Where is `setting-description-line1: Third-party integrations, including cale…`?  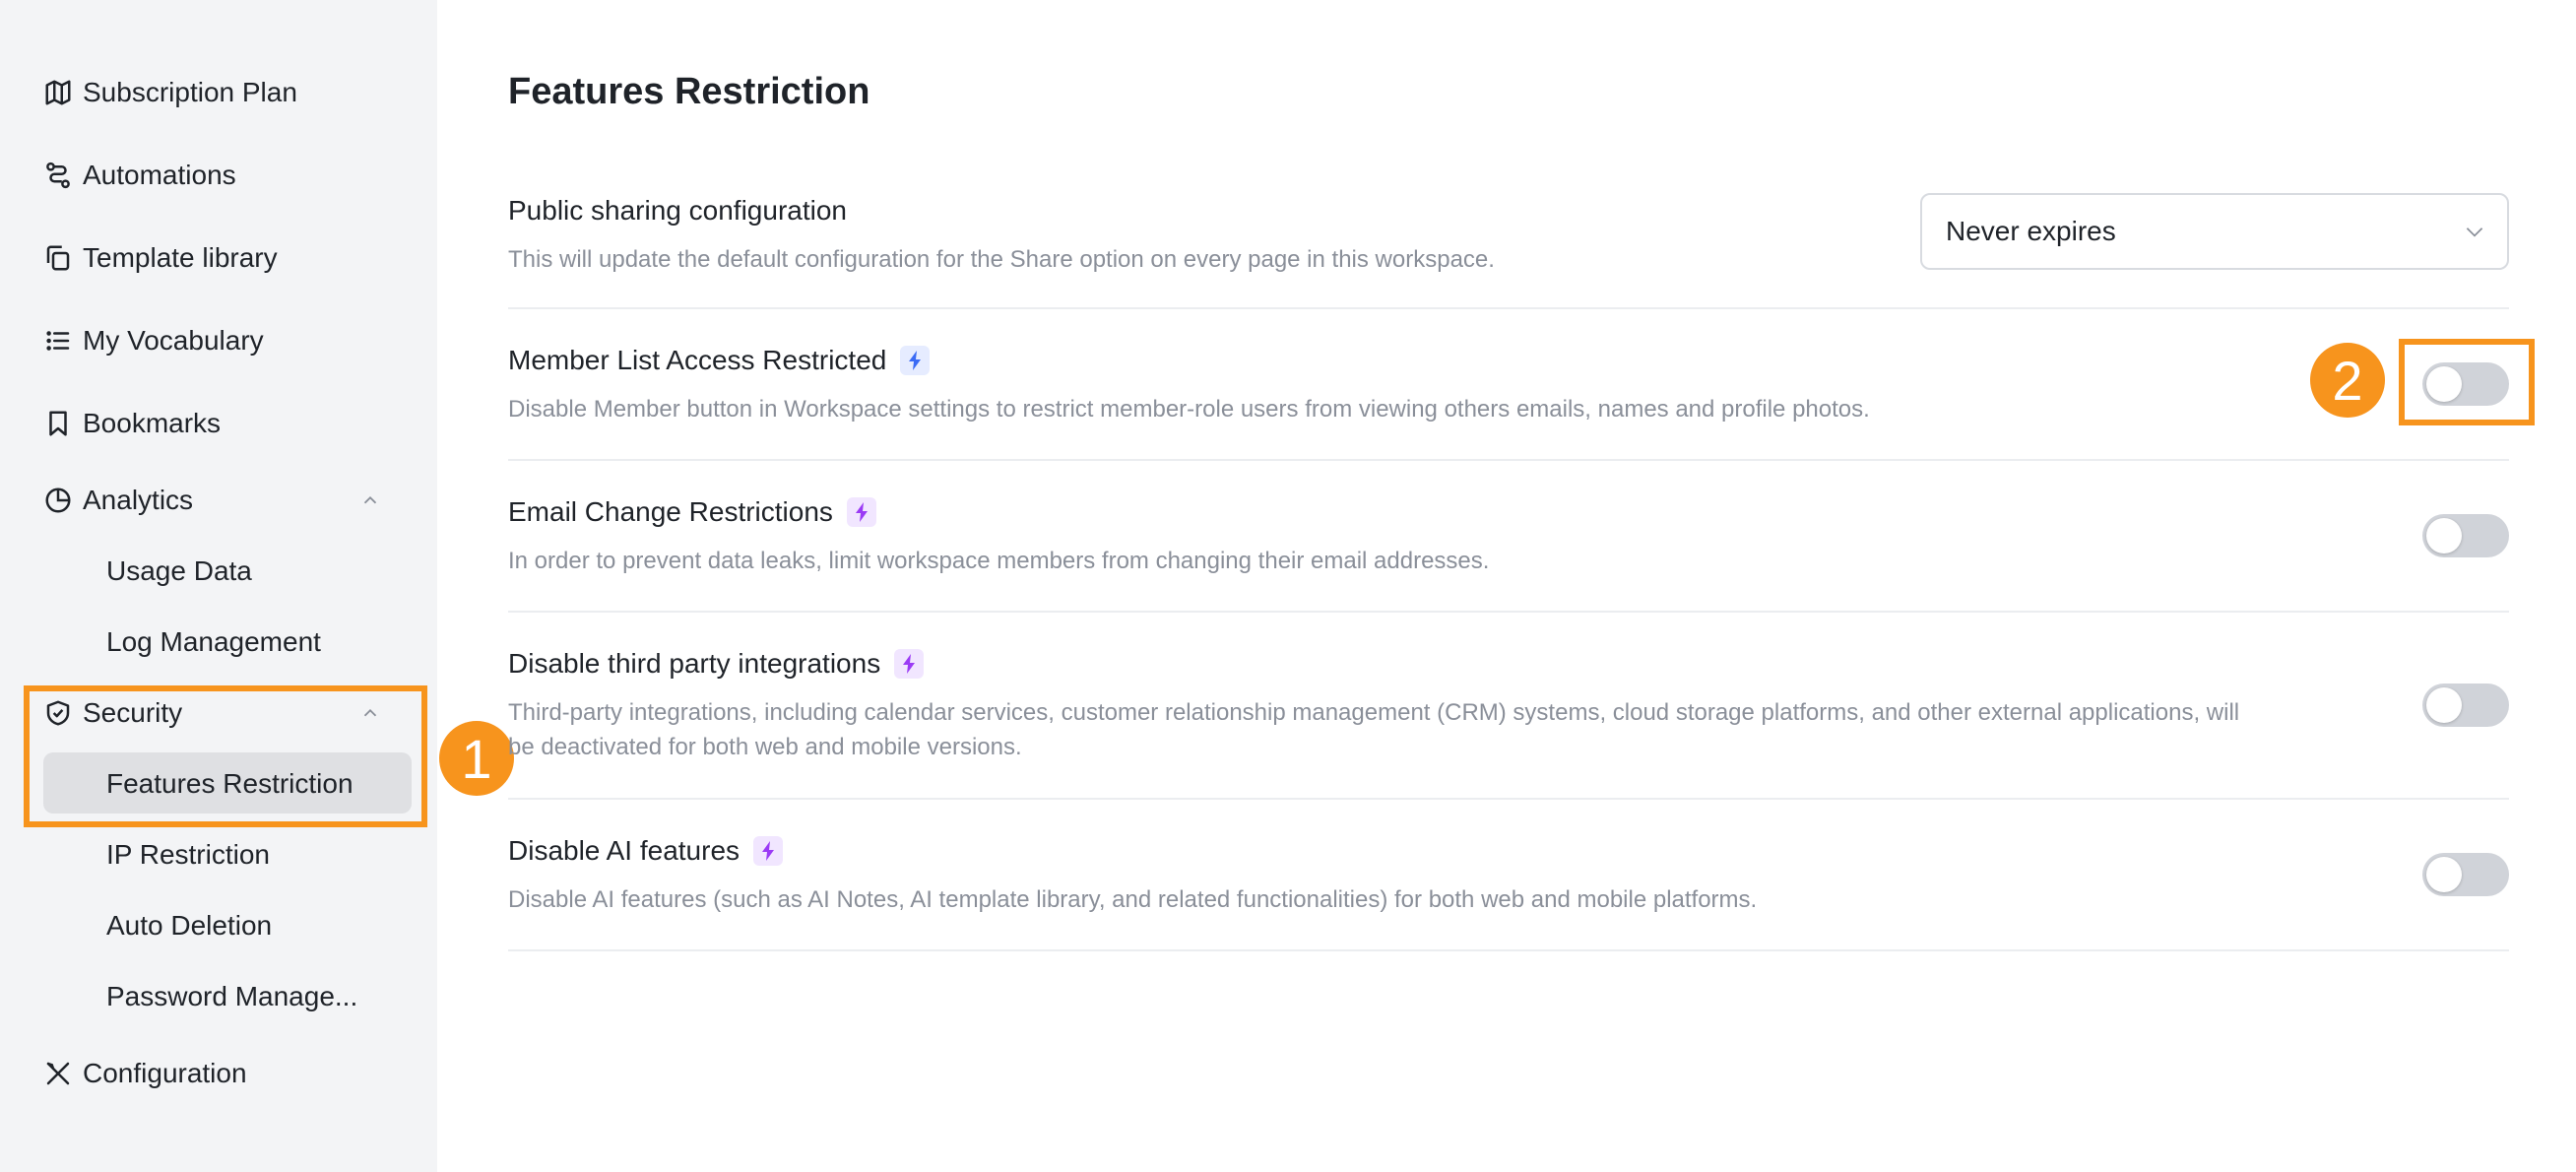 setting-description-line1: Third-party integrations, including cale… is located at coordinates (1374, 712).